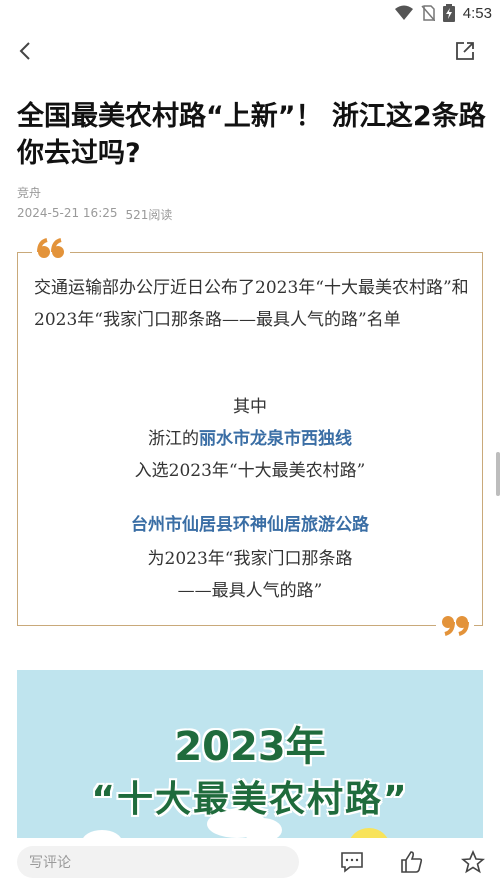 Image resolution: width=500 pixels, height=888 pixels. Describe the element at coordinates (250, 591) in the screenshot. I see `quote-line: ——最具人气的路”` at that location.